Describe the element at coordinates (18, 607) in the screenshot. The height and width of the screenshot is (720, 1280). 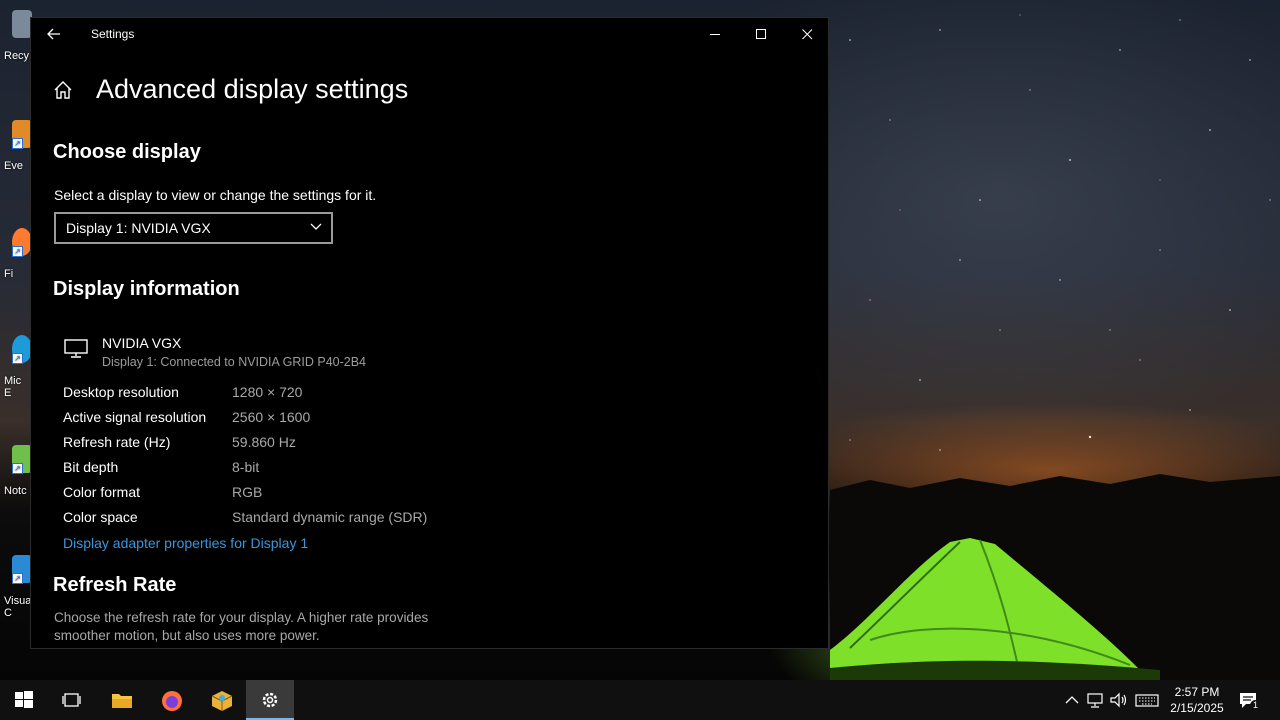
I see `desktop-icon-label: Visua C` at that location.